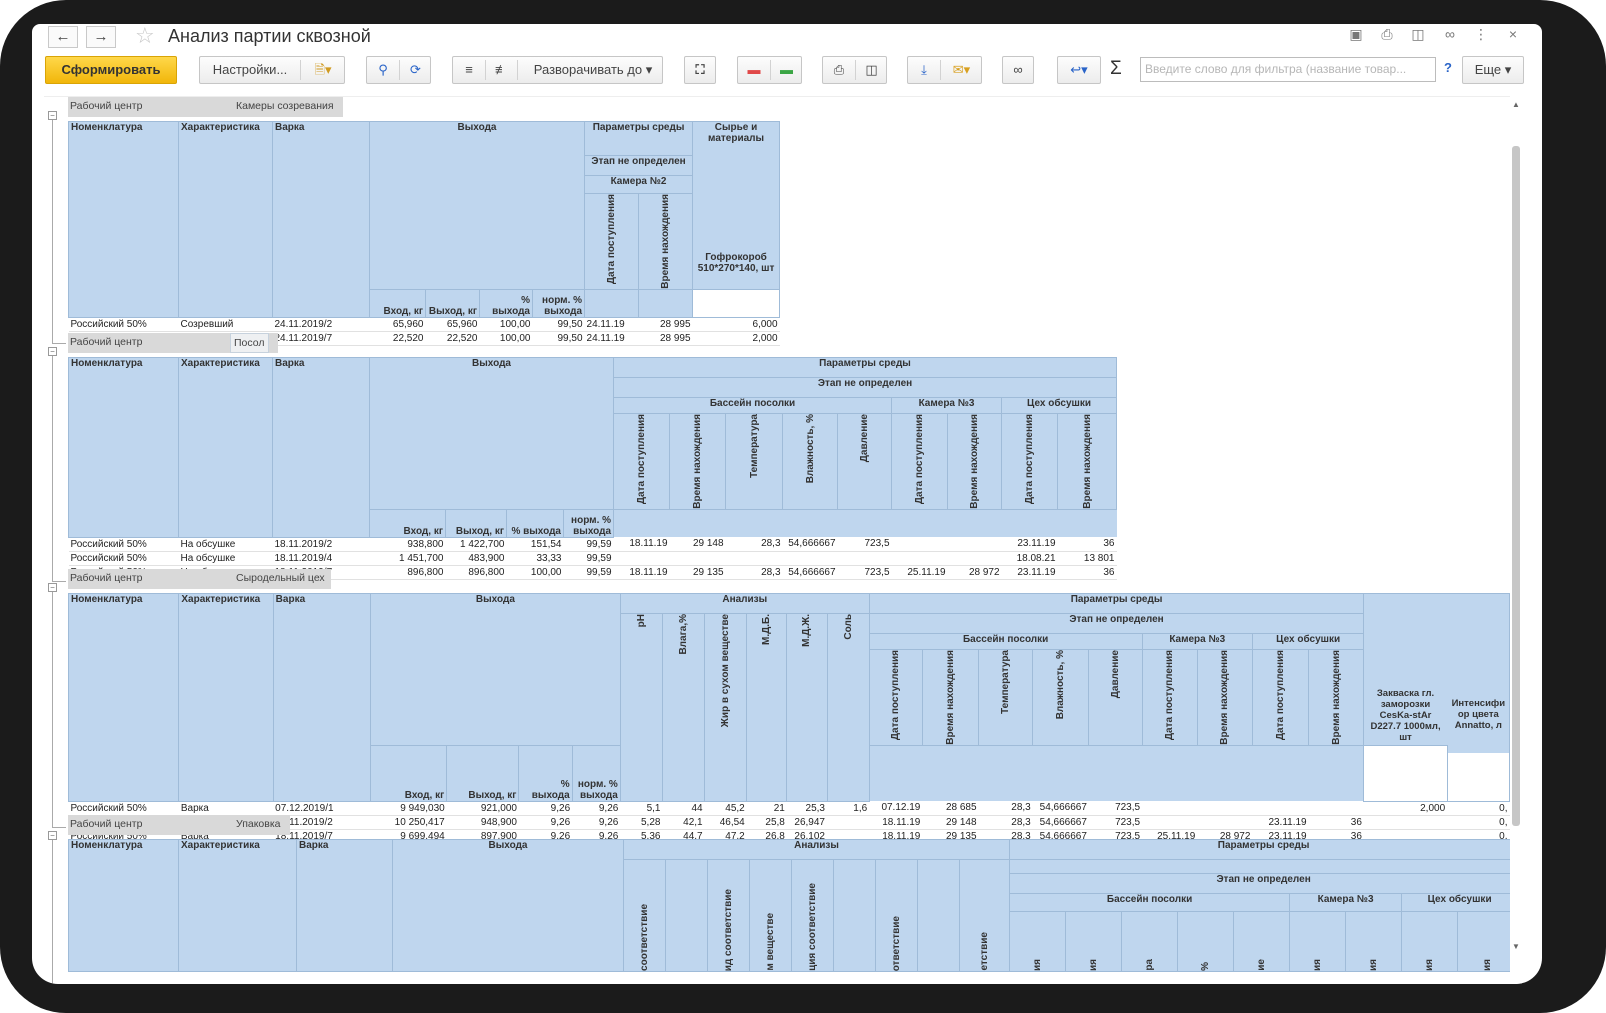 The width and height of the screenshot is (1606, 1013). I want to click on workcenter-header: Рабочий центр Камеры созревания, so click(205, 107).